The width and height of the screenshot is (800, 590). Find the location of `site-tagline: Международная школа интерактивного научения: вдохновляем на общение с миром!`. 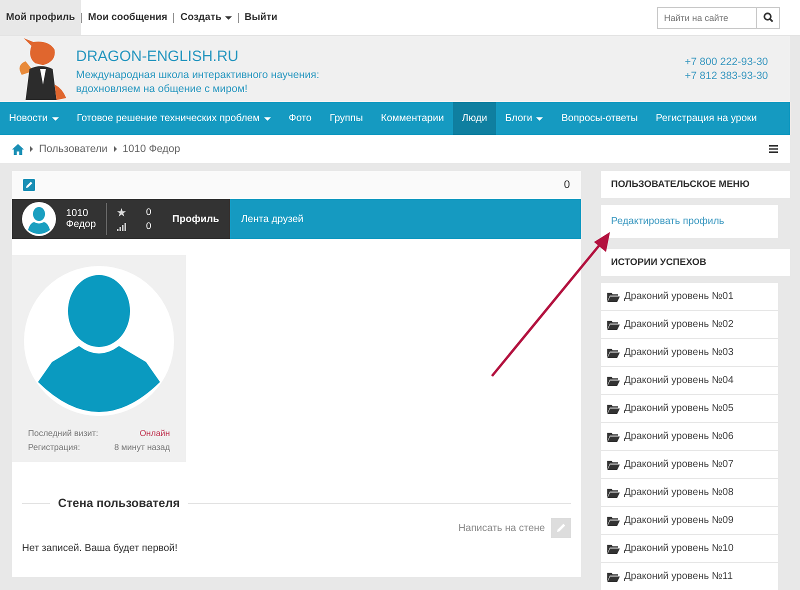

site-tagline: Международная школа интерактивного научения: вдохновляем на общение с миром! is located at coordinates (198, 82).